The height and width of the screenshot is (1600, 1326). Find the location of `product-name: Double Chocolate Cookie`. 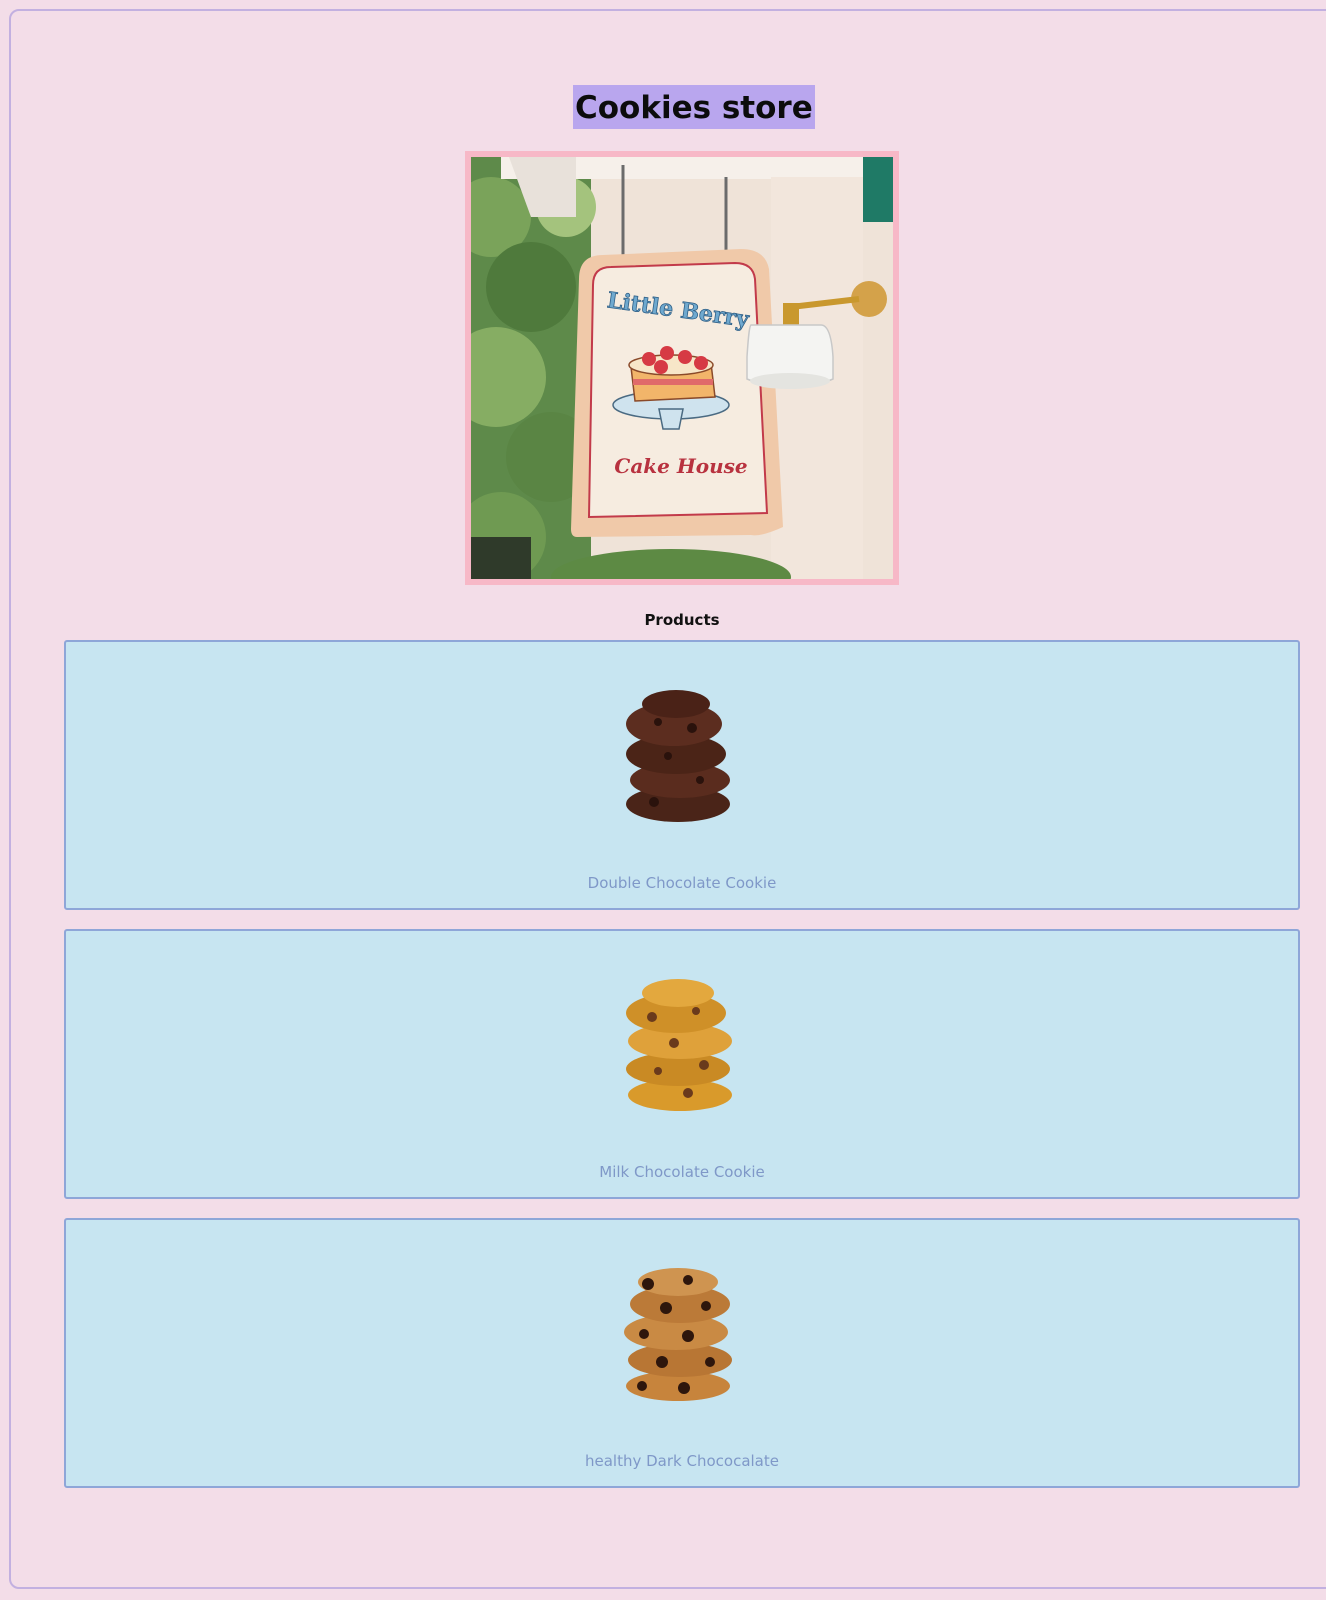

product-name: Double Chocolate Cookie is located at coordinates (682, 883).